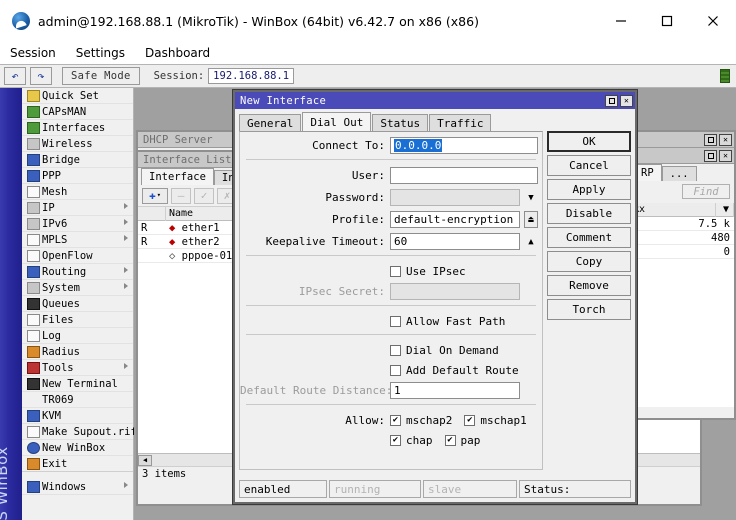 The image size is (736, 520). What do you see at coordinates (682, 252) in the screenshot?
I see `table-row: 0` at bounding box center [682, 252].